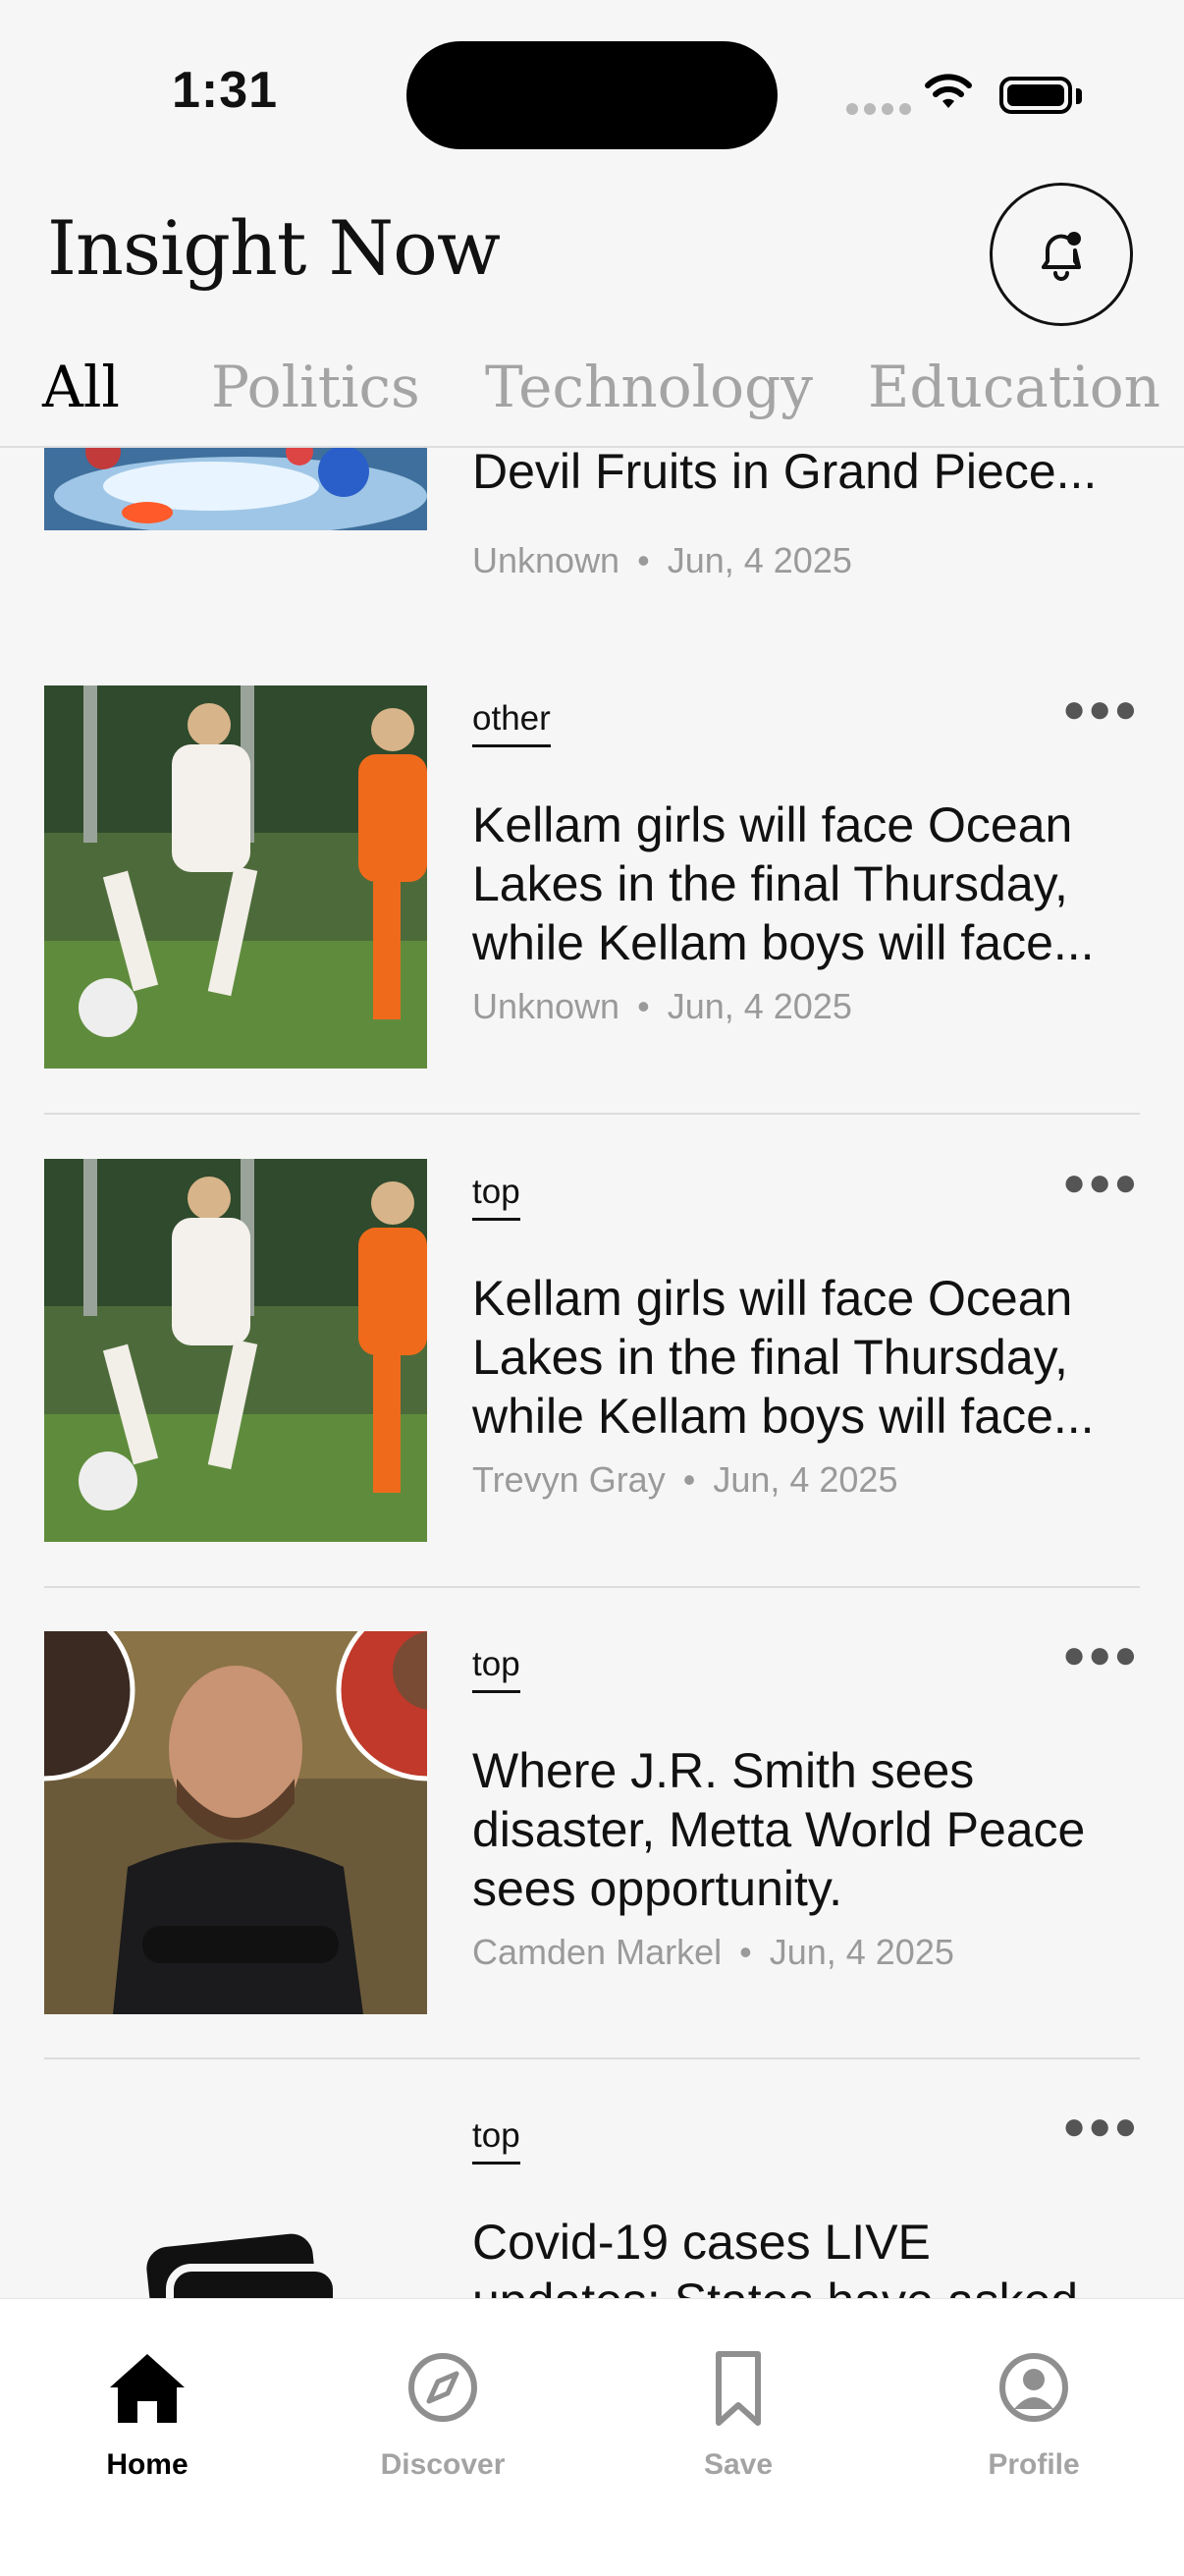 The image size is (1184, 2576). What do you see at coordinates (225, 90) in the screenshot?
I see `status-time: 1:31` at bounding box center [225, 90].